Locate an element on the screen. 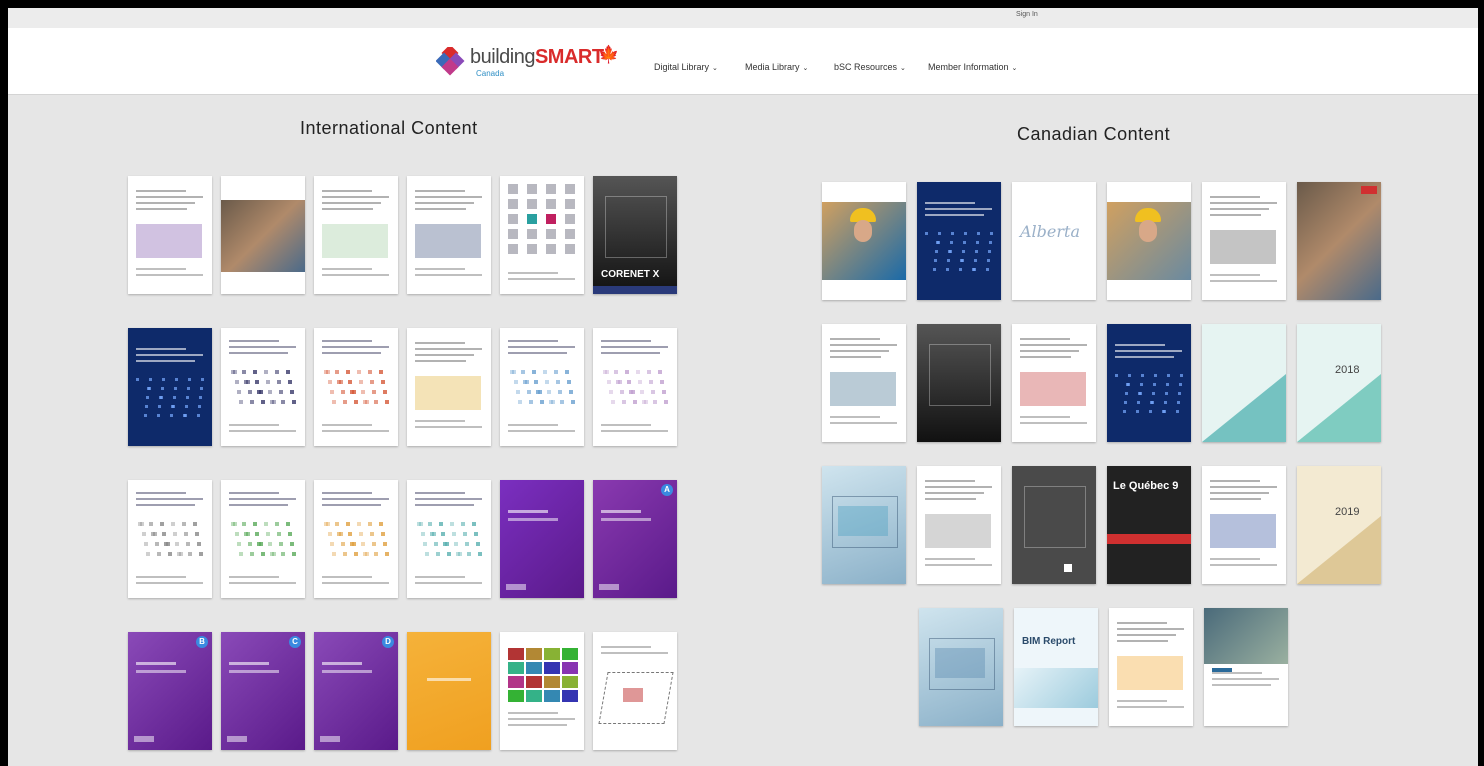  nav-bsc-resources: bSC Resources ⌄ is located at coordinates (870, 67).